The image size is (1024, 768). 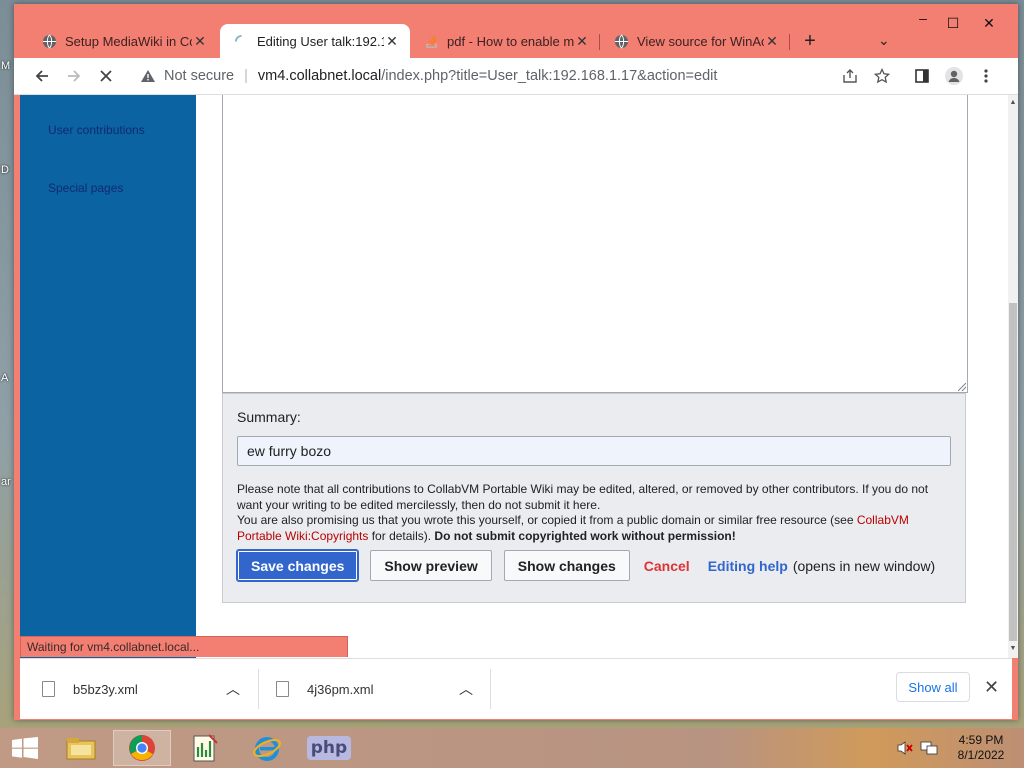 What do you see at coordinates (510, 41) in the screenshot?
I see `tab-title: pdf - How to enable ml` at bounding box center [510, 41].